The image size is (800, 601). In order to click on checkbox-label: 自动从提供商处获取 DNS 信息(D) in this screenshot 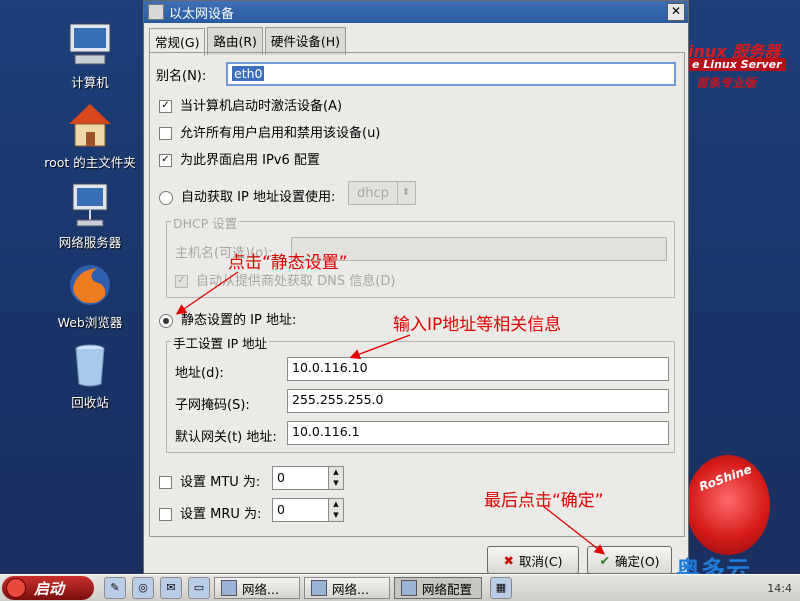, I will do `click(296, 281)`.